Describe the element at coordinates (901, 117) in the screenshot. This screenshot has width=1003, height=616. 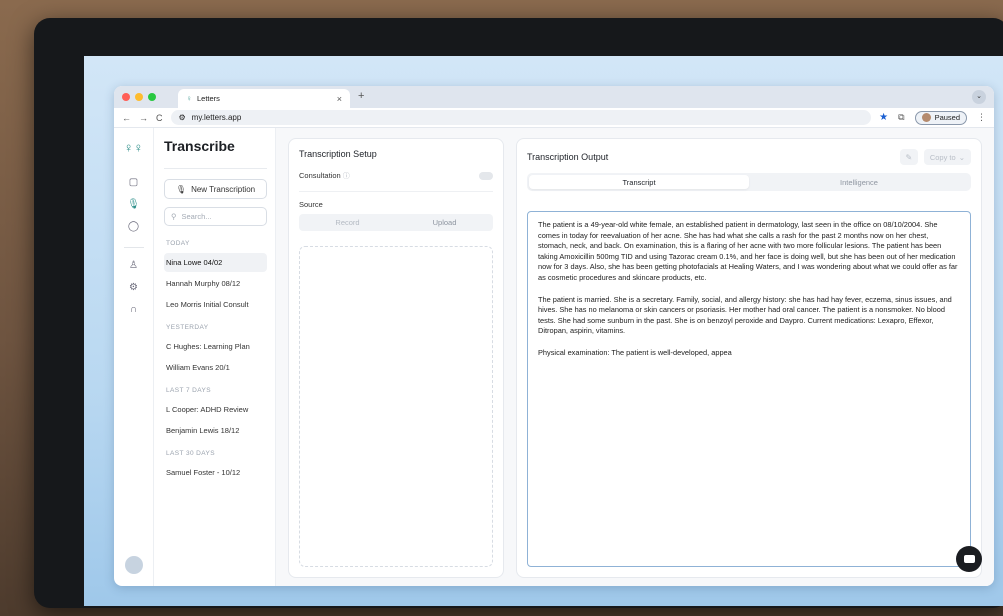
I see `extensions-icon: ⧉` at that location.